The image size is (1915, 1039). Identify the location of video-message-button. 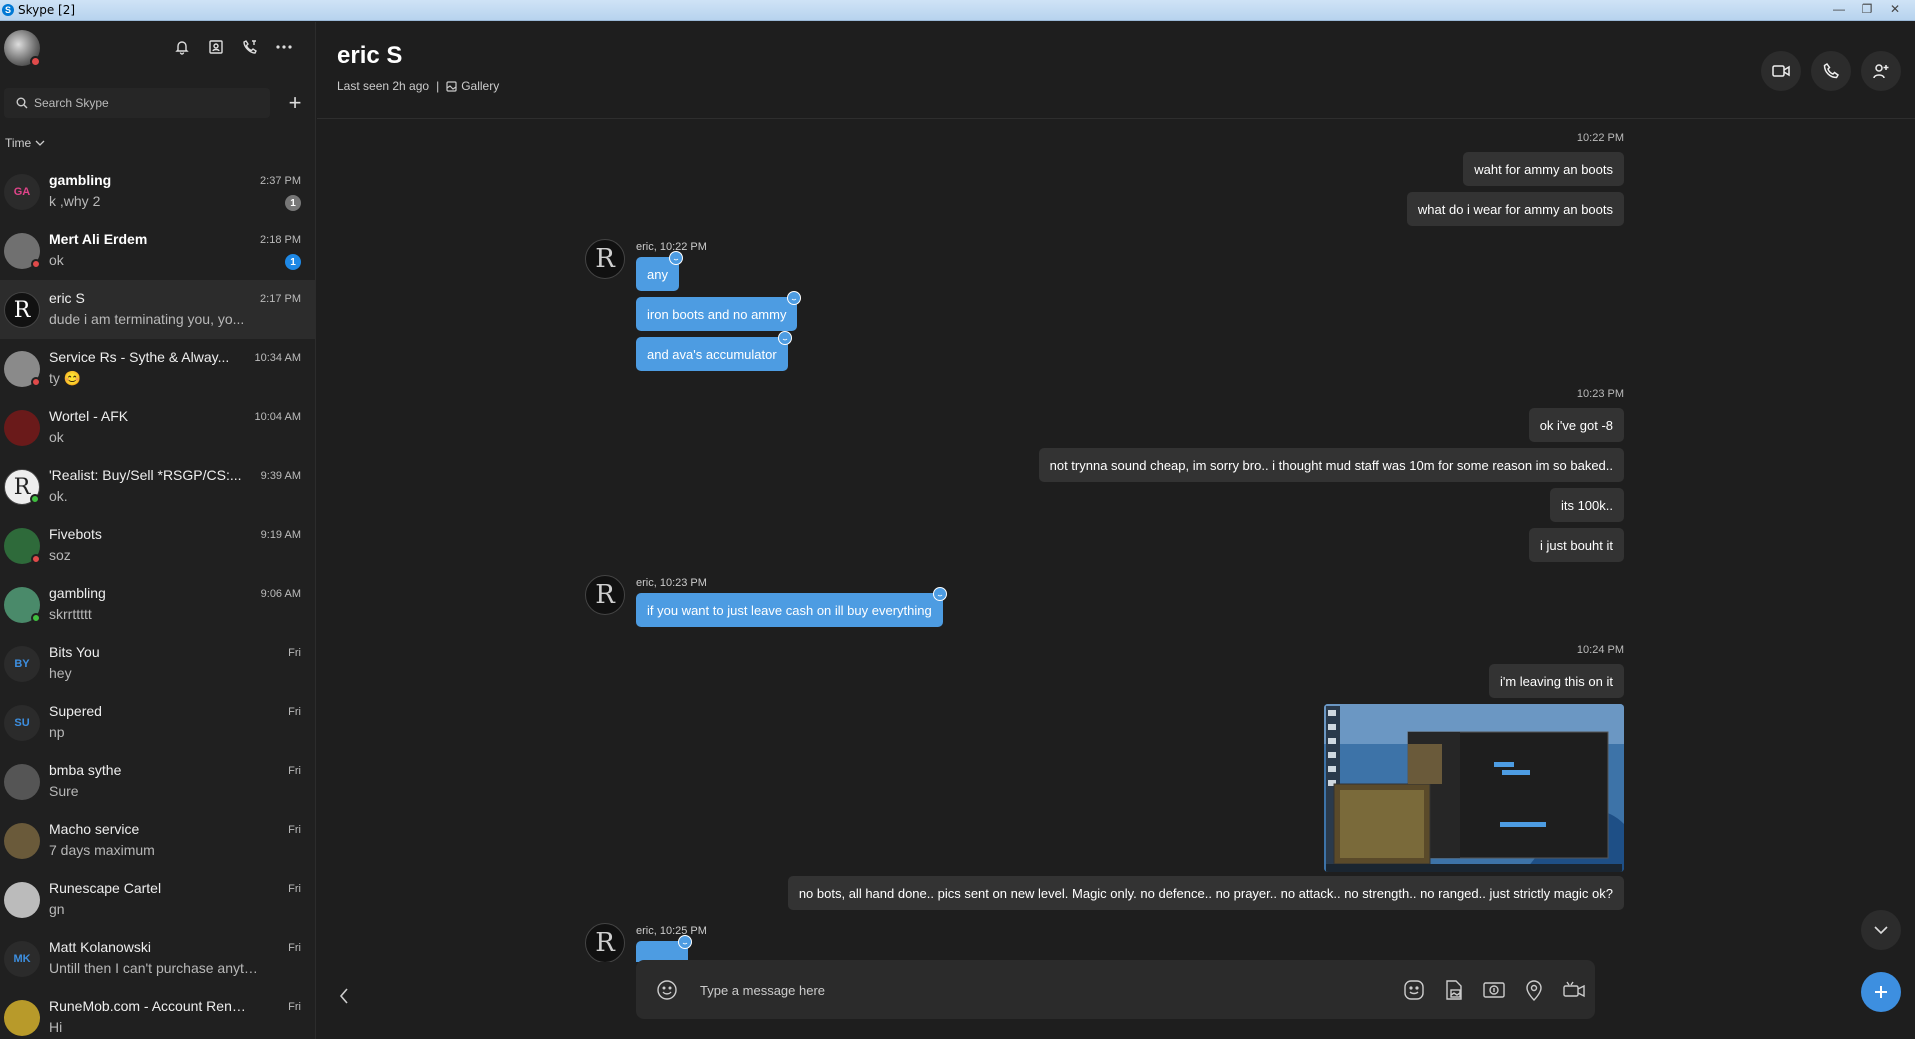
(1574, 990).